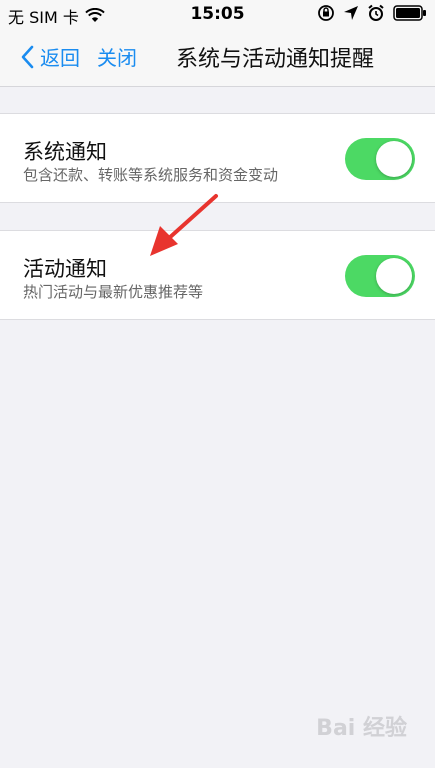 This screenshot has width=435, height=768. Describe the element at coordinates (361, 728) in the screenshot. I see `watermark: Bai 经验` at that location.